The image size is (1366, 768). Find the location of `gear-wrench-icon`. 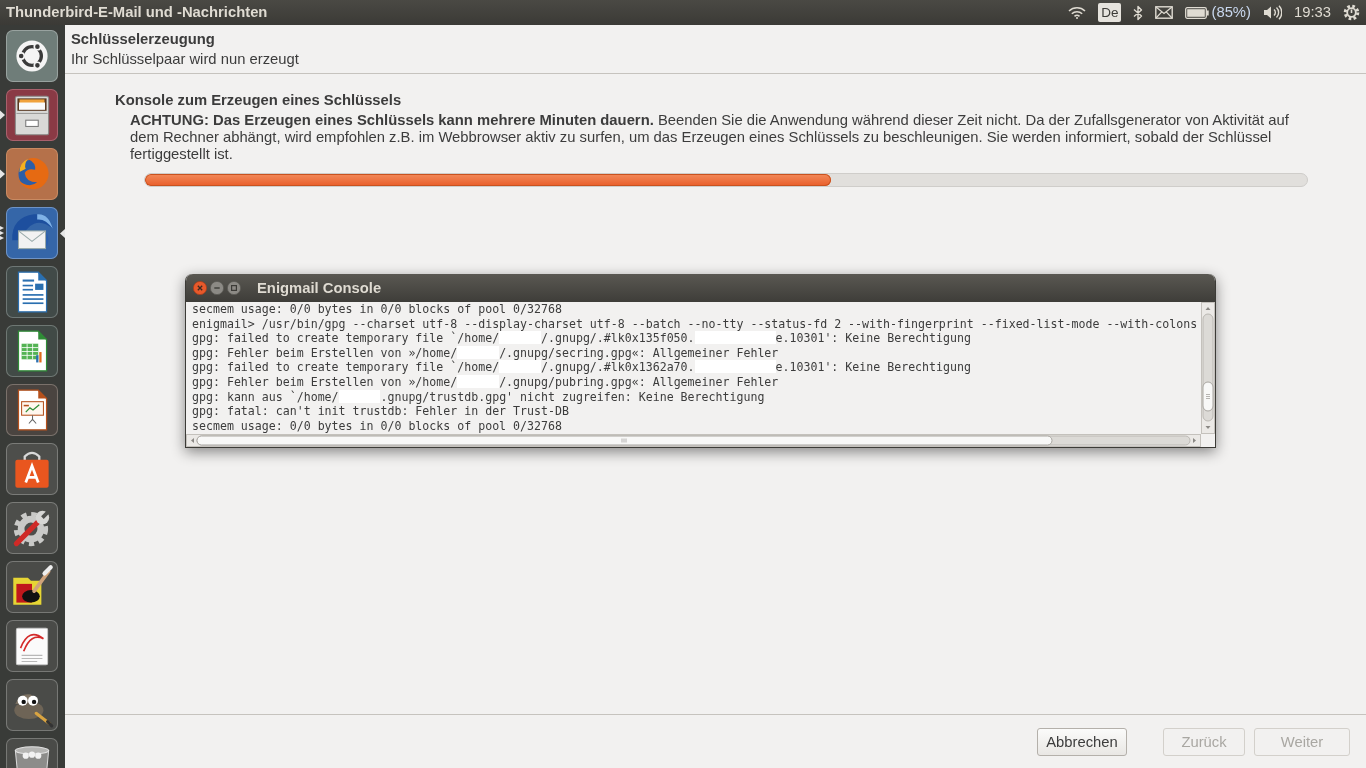

gear-wrench-icon is located at coordinates (32, 528).